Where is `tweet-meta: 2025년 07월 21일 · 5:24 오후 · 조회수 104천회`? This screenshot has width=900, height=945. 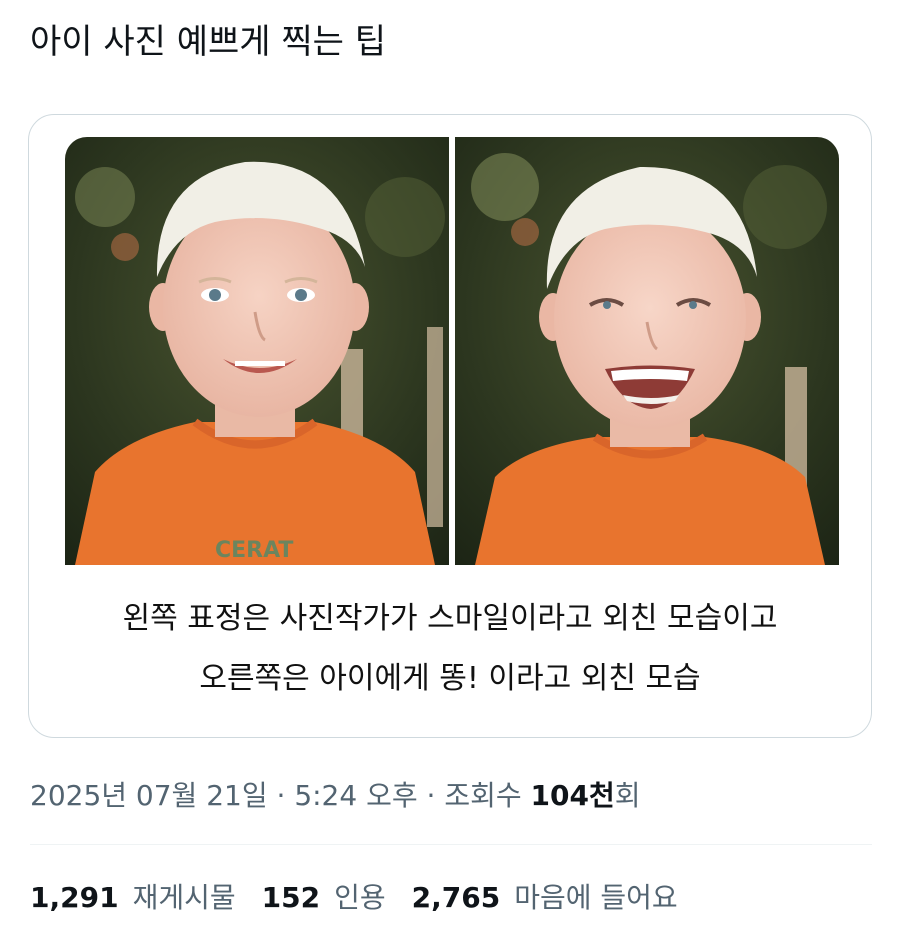 tweet-meta: 2025년 07월 21일 · 5:24 오후 · 조회수 104천회 is located at coordinates (335, 796).